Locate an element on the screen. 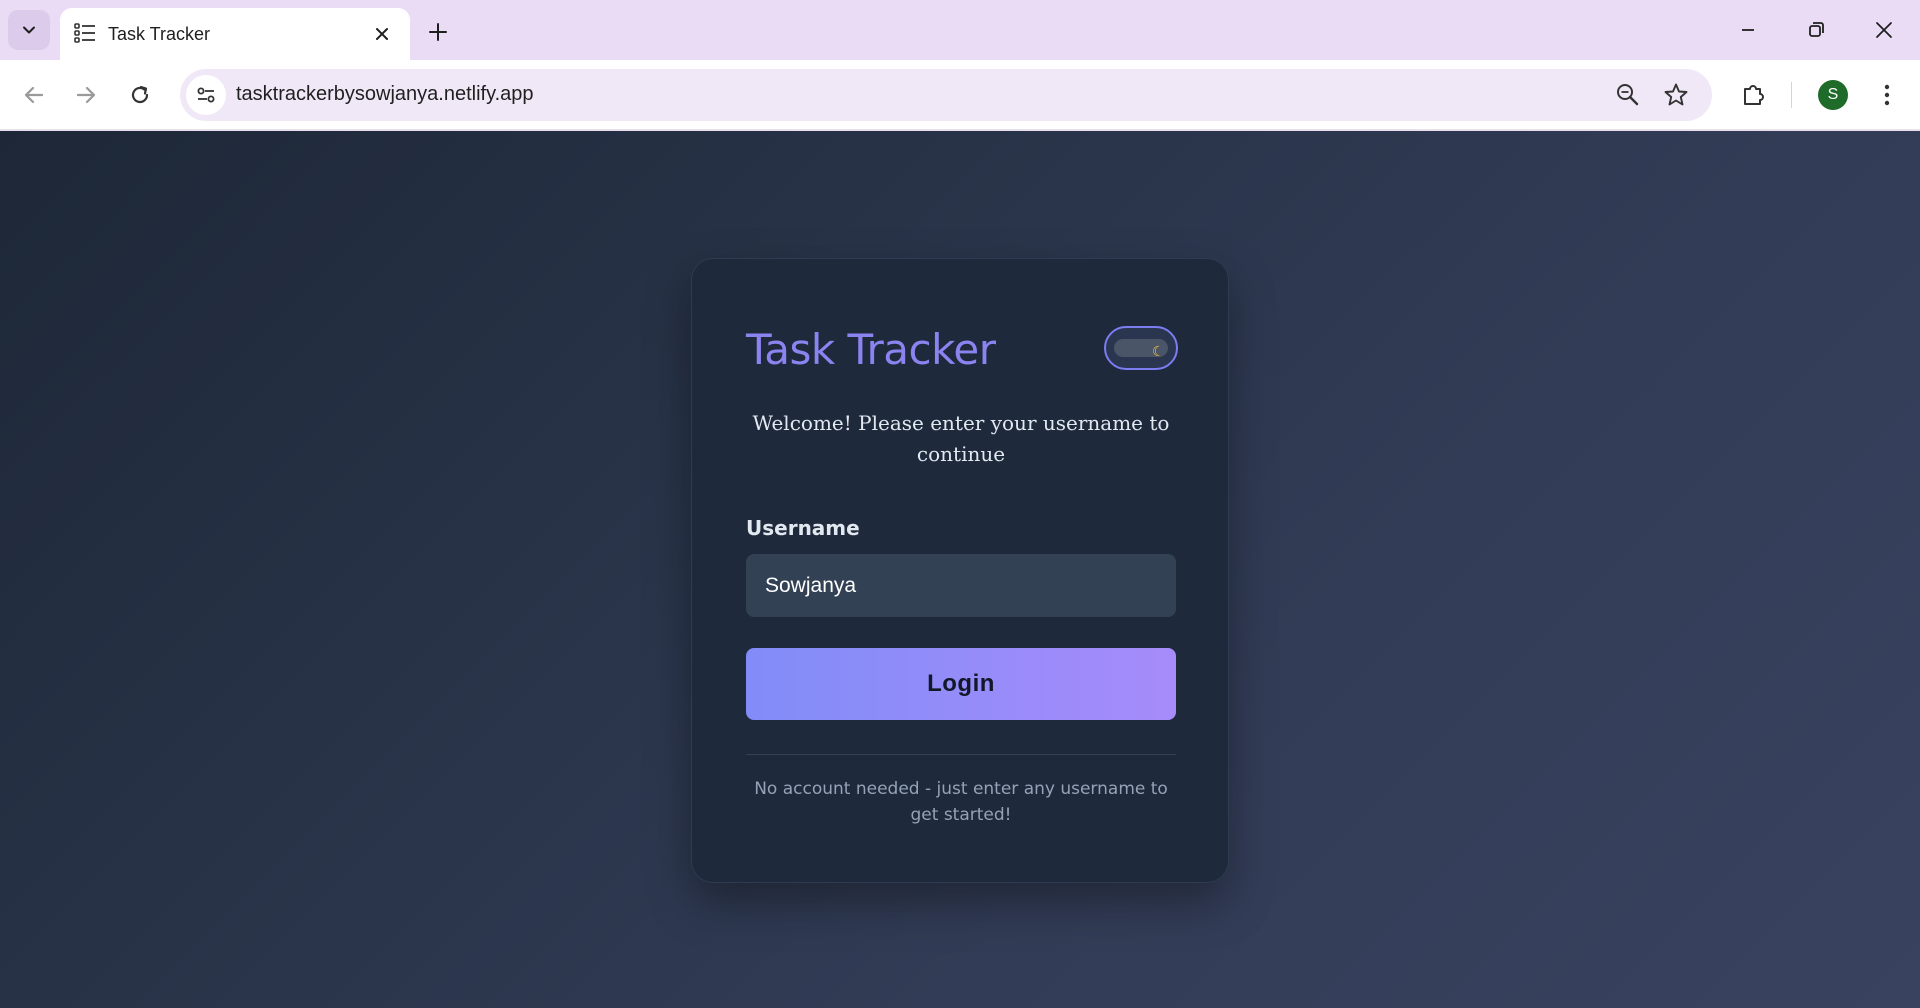  username-label: Username is located at coordinates (803, 528).